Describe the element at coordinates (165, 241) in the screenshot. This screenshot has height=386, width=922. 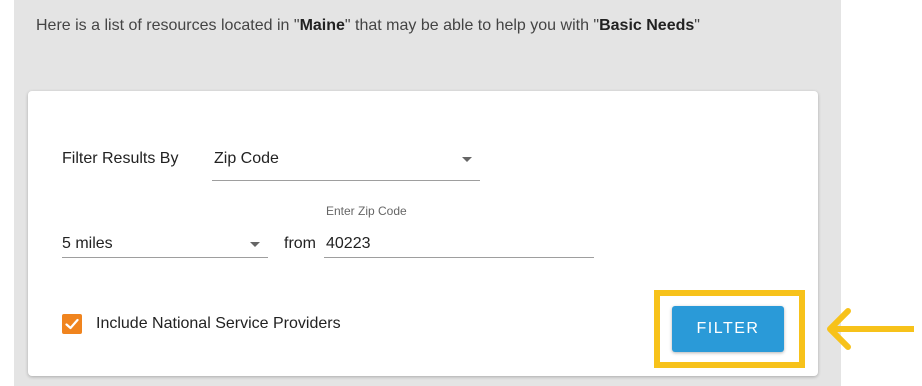
I see `distance-select: 5 miles` at that location.